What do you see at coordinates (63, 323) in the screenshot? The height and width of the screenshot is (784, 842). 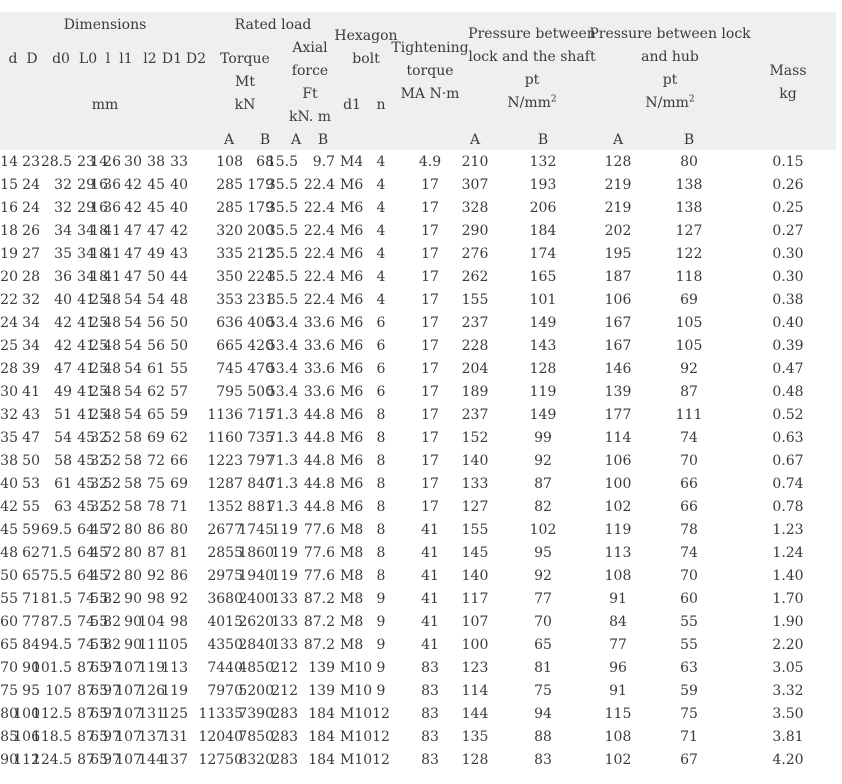 I see `cell-d0: 42` at bounding box center [63, 323].